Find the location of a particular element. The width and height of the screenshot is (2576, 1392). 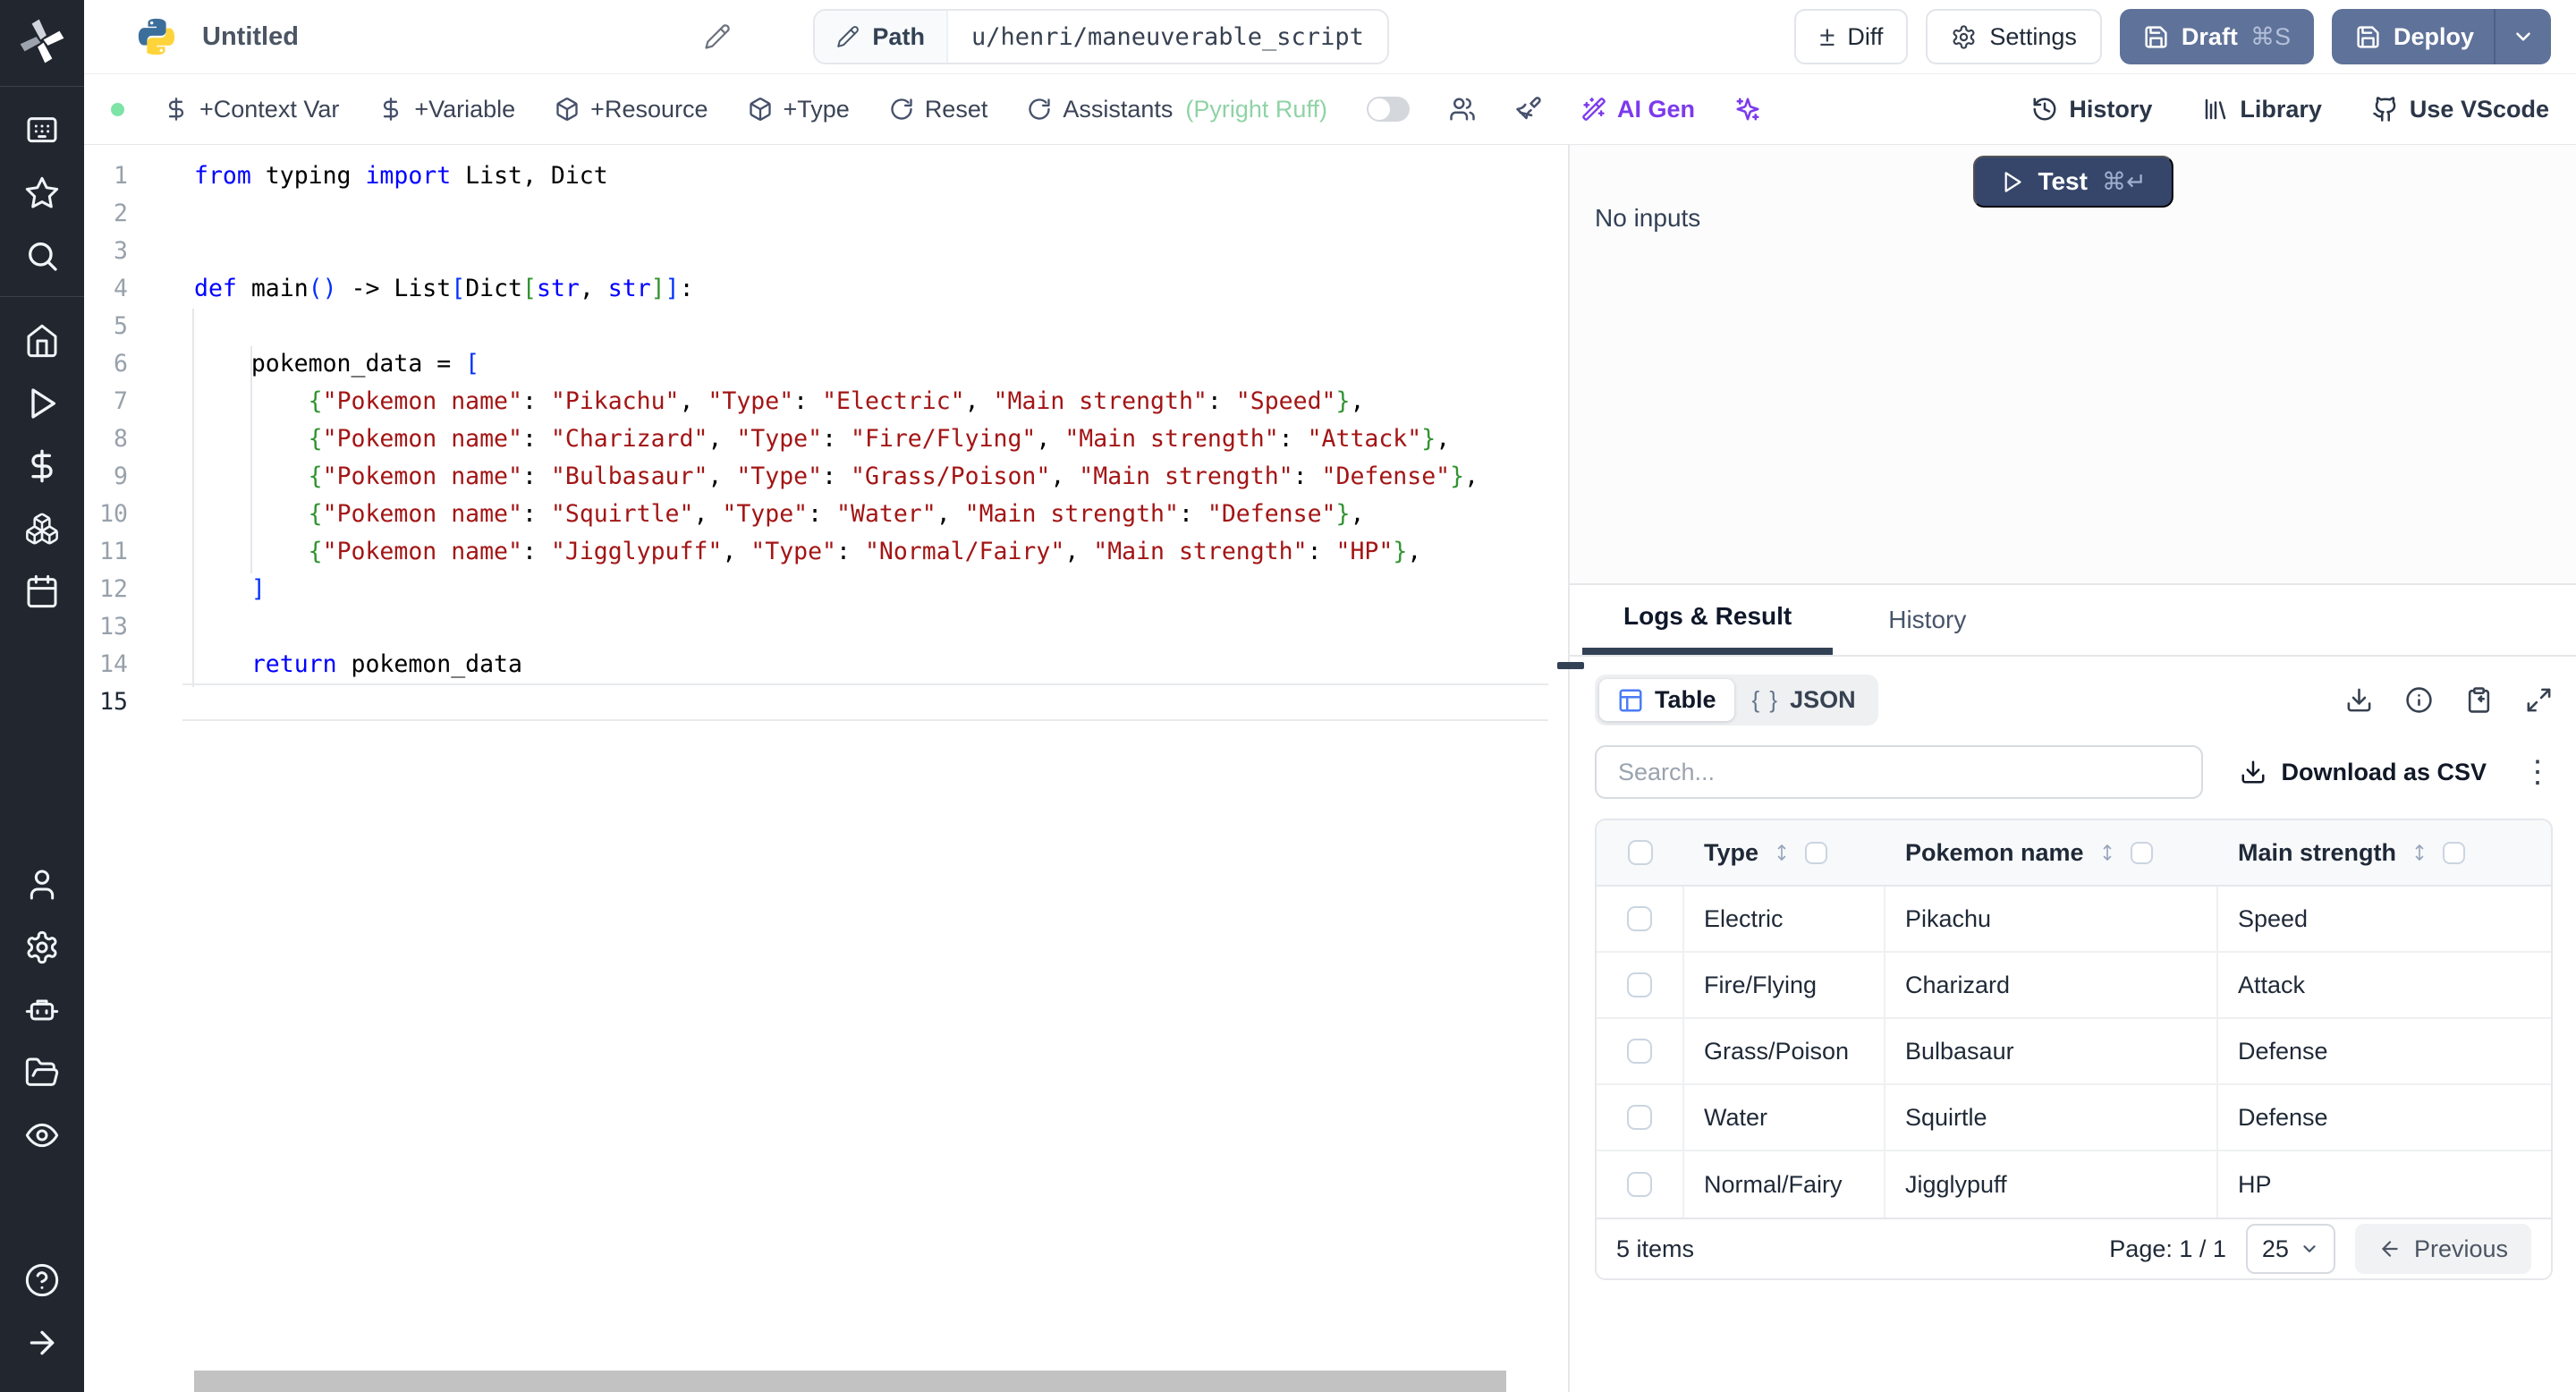

expand-sidebar-icon is located at coordinates (42, 1343).